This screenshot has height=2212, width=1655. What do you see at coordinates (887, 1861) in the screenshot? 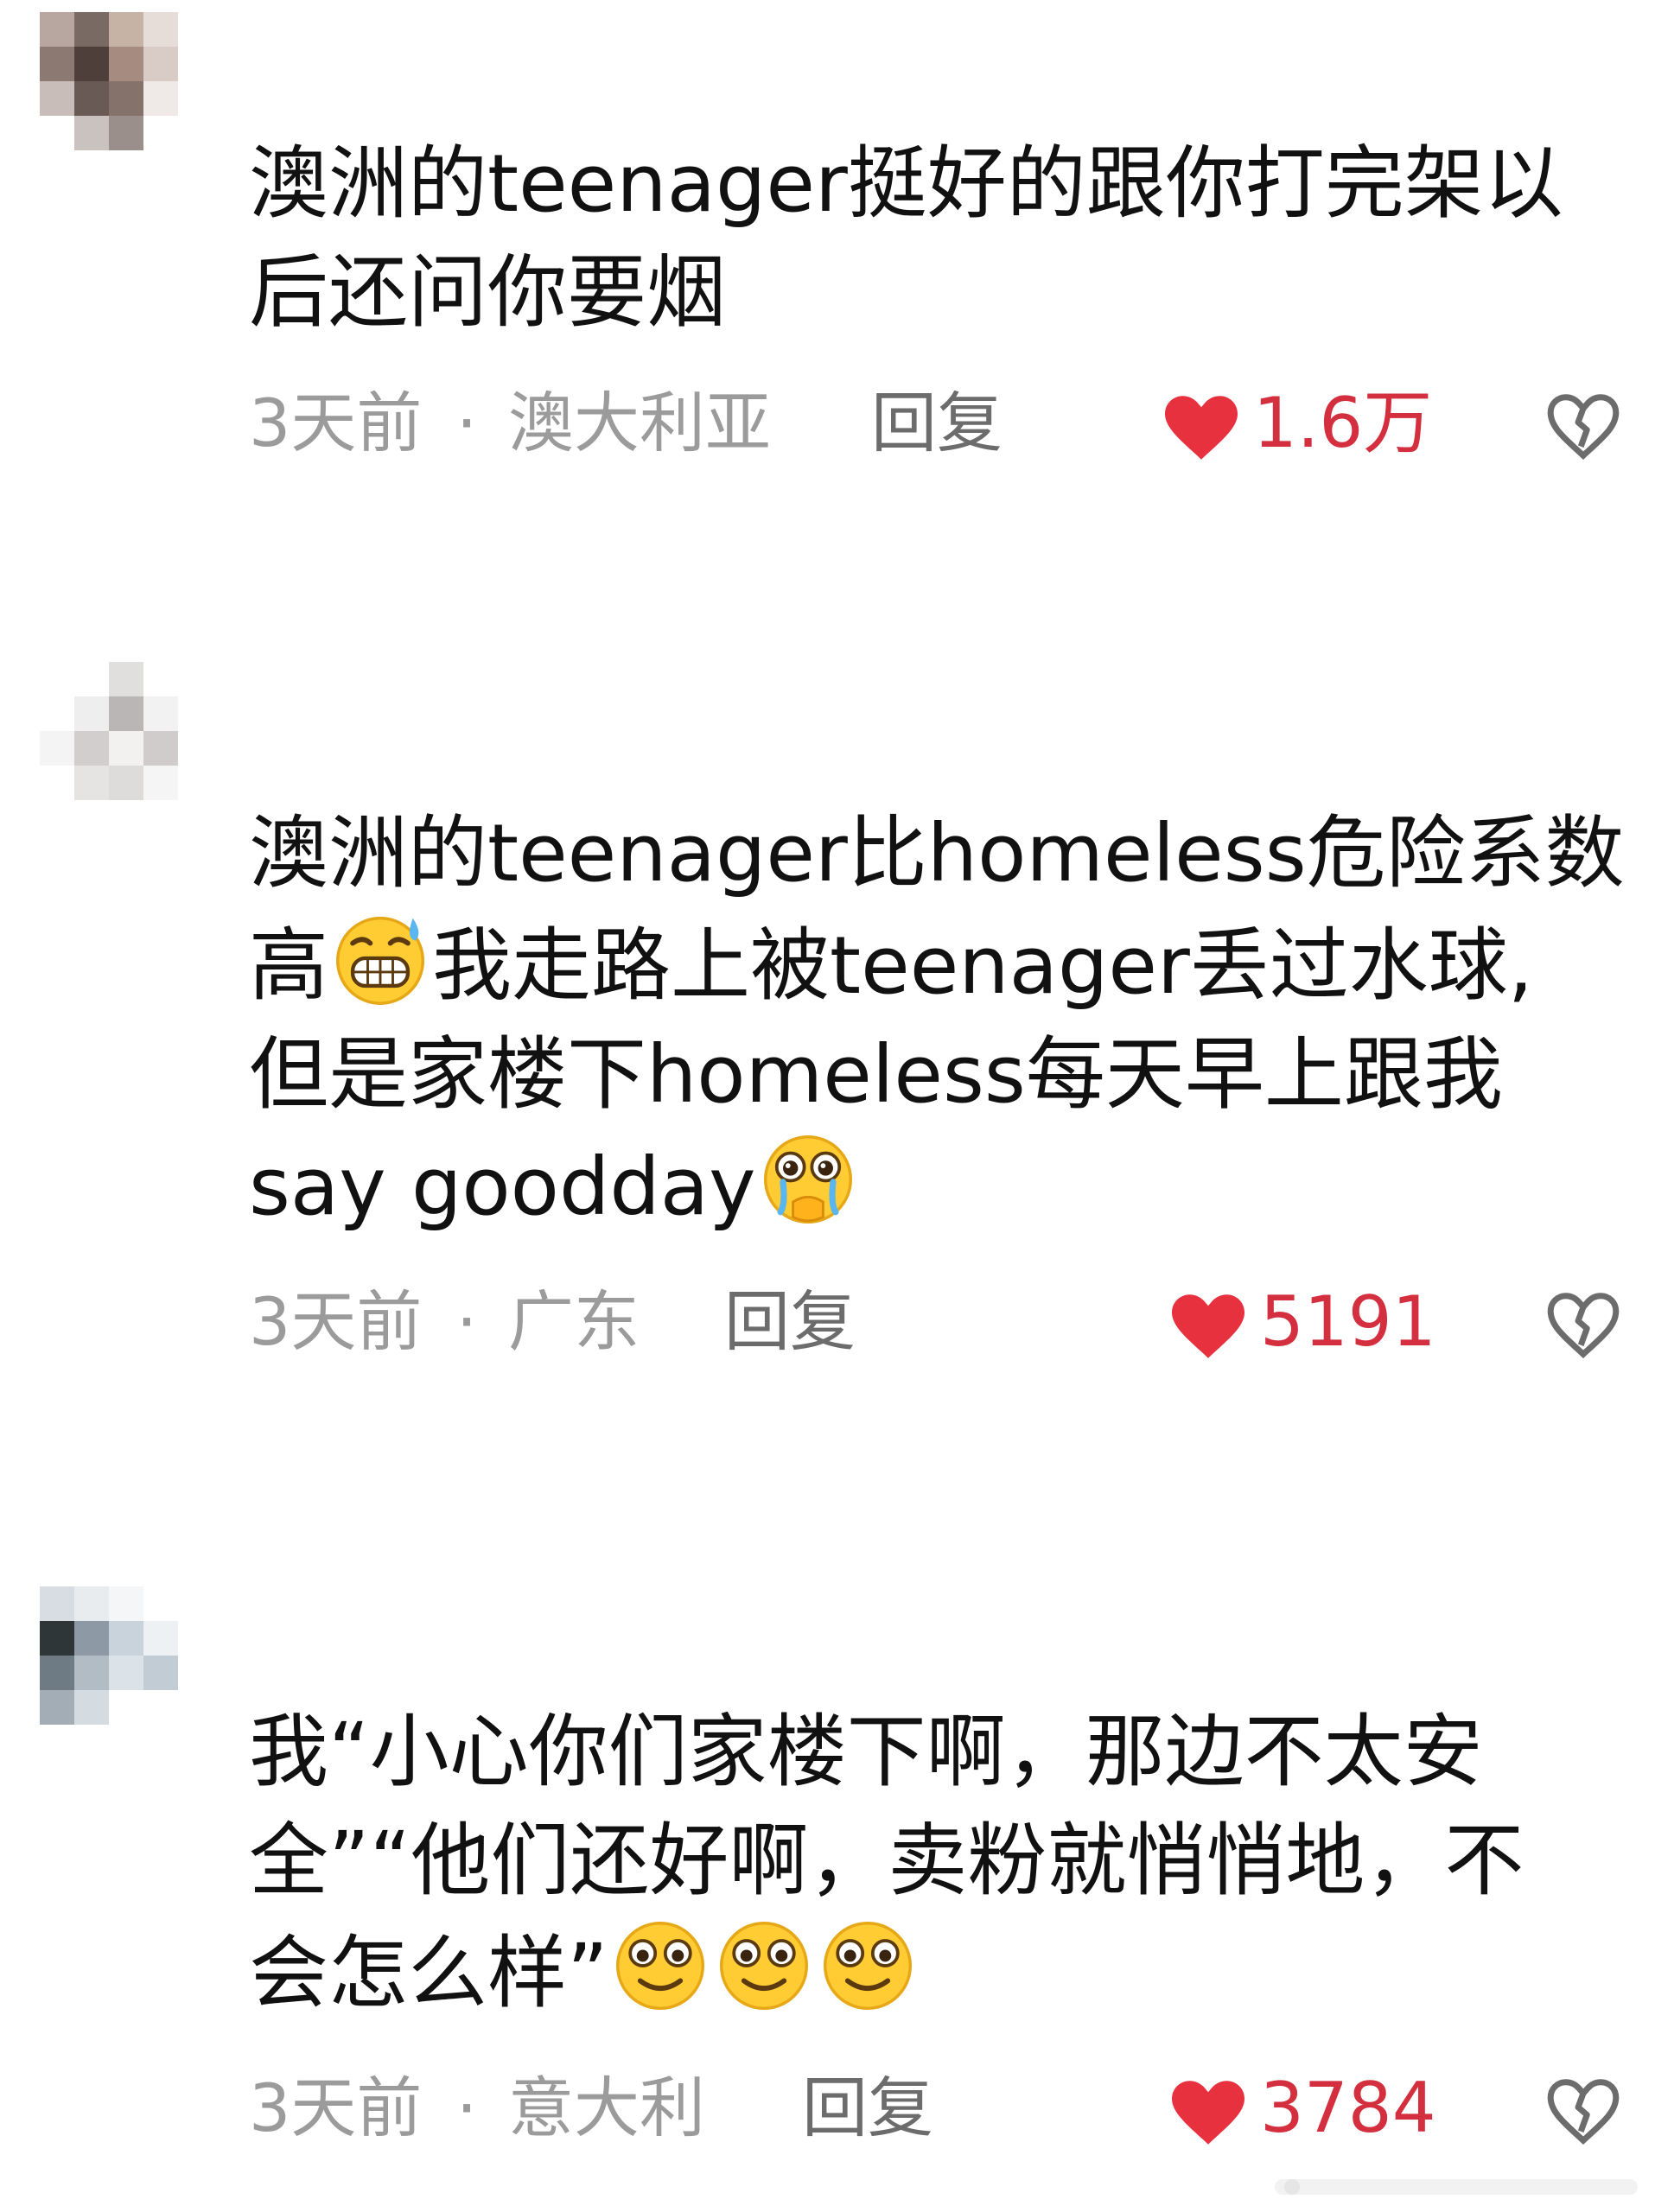
I see `comment-line: 全”“他们还好啊，卖粉就悄悄地，不` at bounding box center [887, 1861].